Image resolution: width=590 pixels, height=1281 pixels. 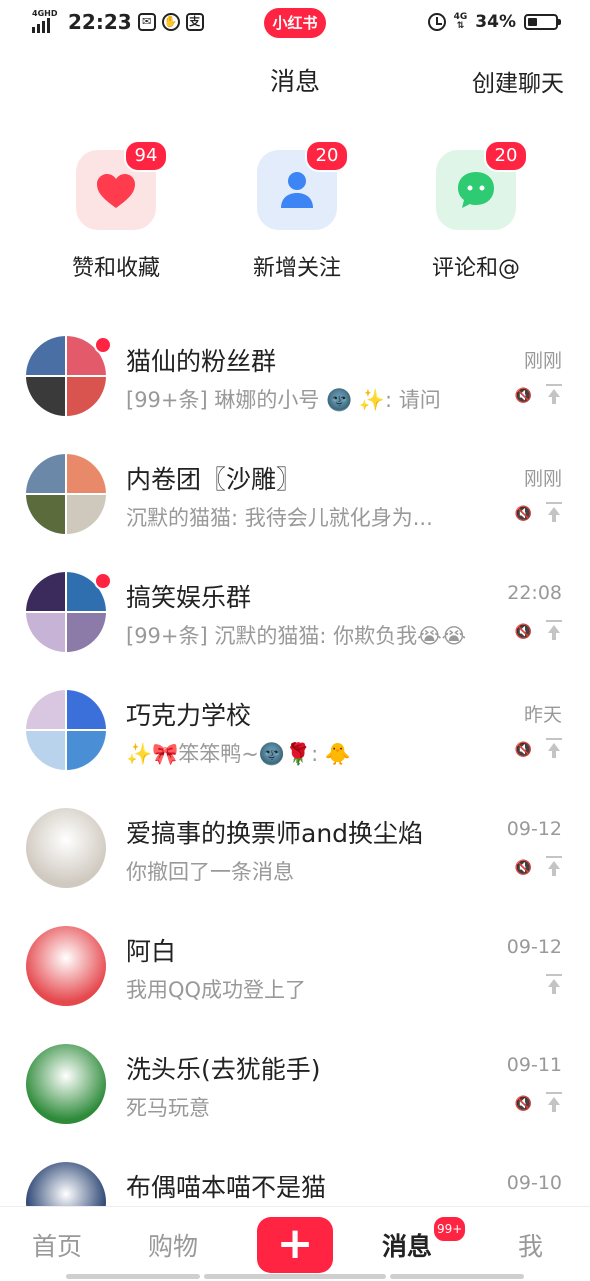 I want to click on comments-badge: 20, so click(x=506, y=156).